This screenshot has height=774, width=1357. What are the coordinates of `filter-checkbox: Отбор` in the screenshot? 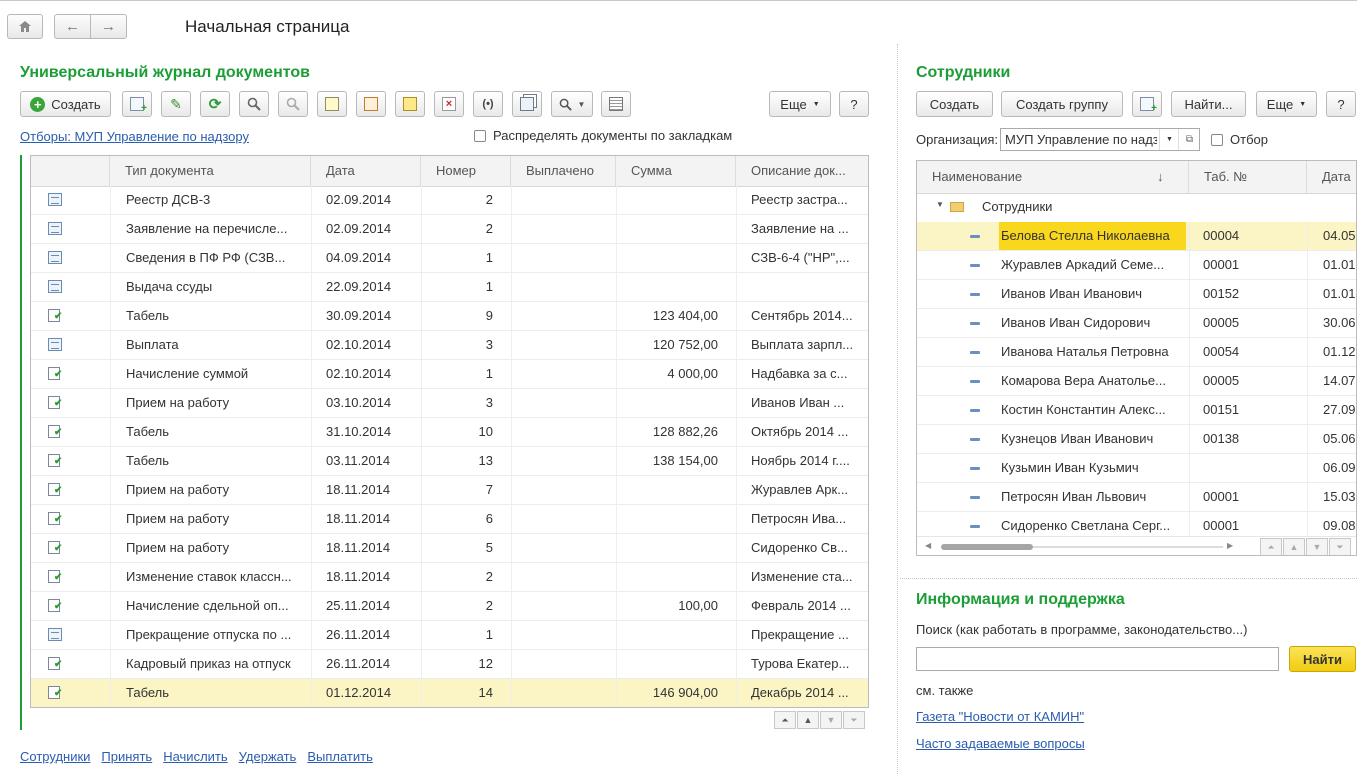 It's located at (1239, 139).